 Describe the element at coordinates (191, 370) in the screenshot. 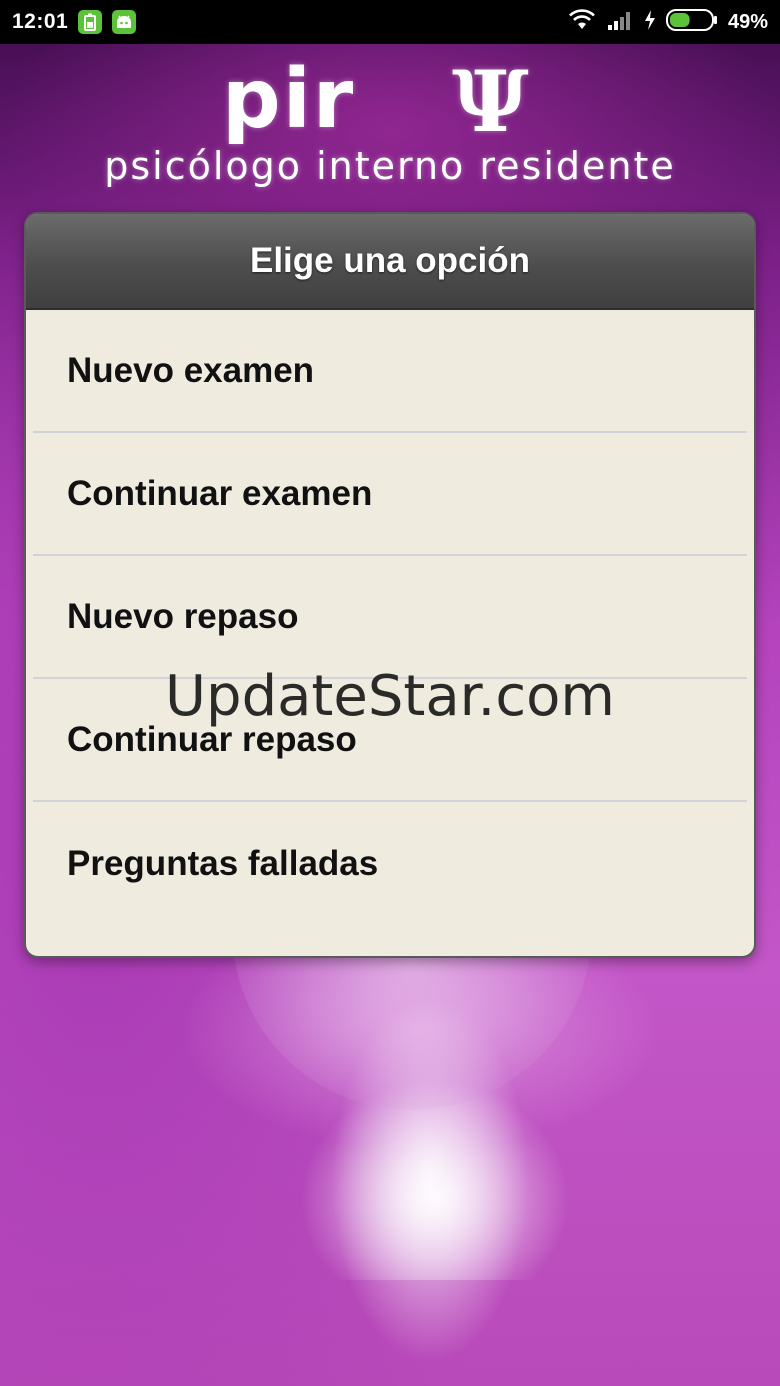

I see `option-label: Nuevo examen` at that location.